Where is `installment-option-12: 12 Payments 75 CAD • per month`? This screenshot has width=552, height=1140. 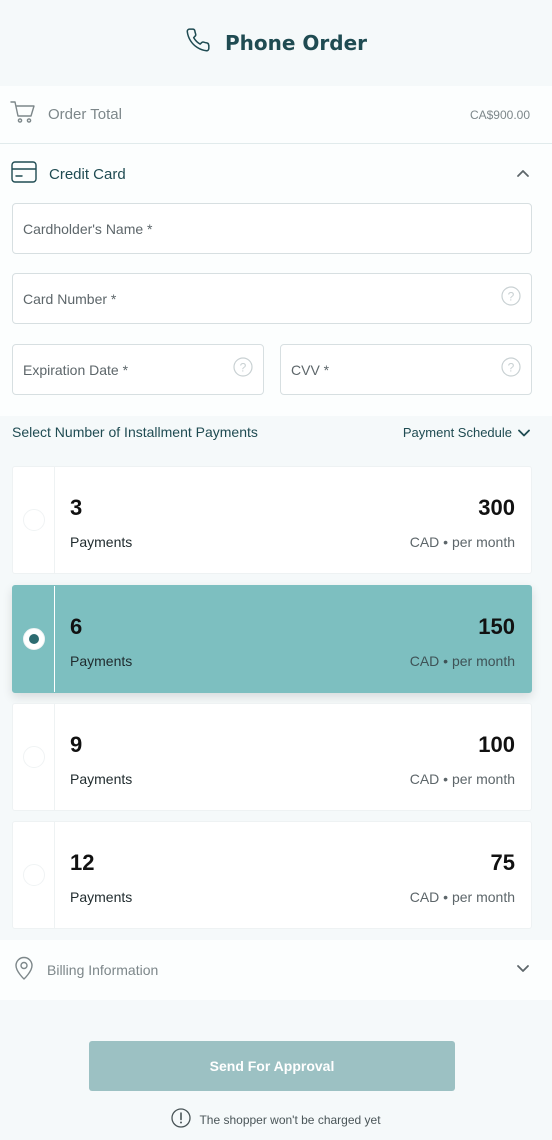
installment-option-12: 12 Payments 75 CAD • per month is located at coordinates (272, 875).